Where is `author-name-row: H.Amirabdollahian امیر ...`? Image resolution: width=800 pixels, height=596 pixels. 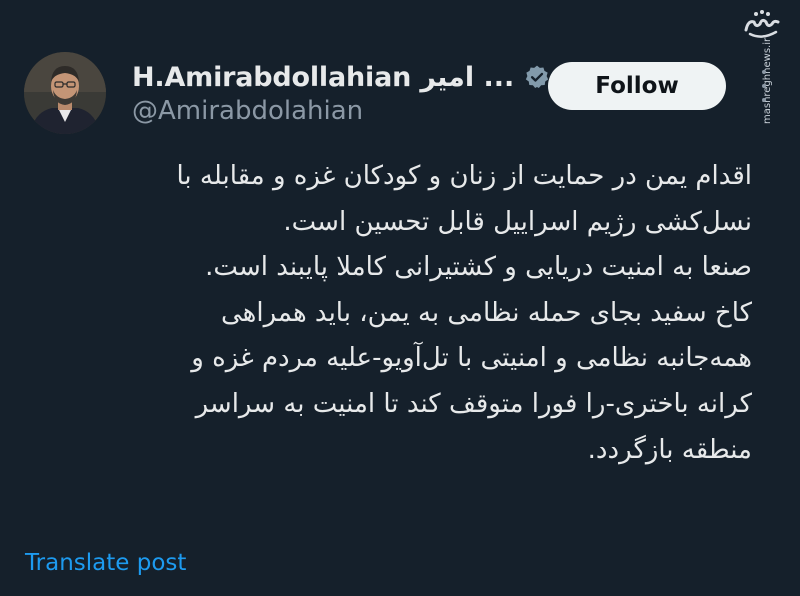 author-name-row: H.Amirabdollahian امیر ... is located at coordinates (341, 77).